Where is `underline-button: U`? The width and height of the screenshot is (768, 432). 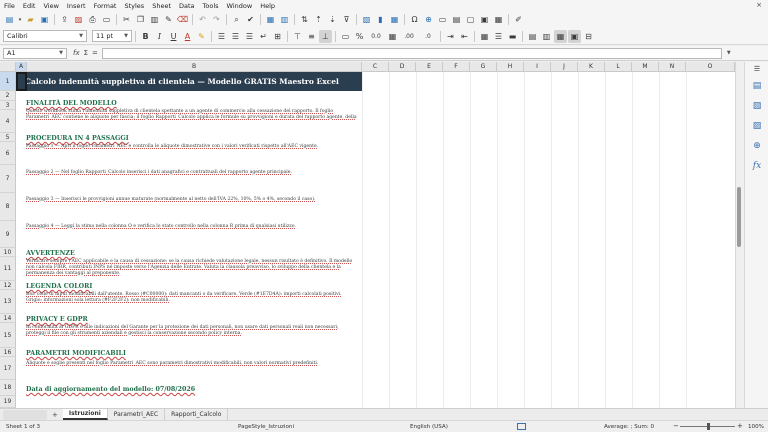 underline-button: U is located at coordinates (173, 36).